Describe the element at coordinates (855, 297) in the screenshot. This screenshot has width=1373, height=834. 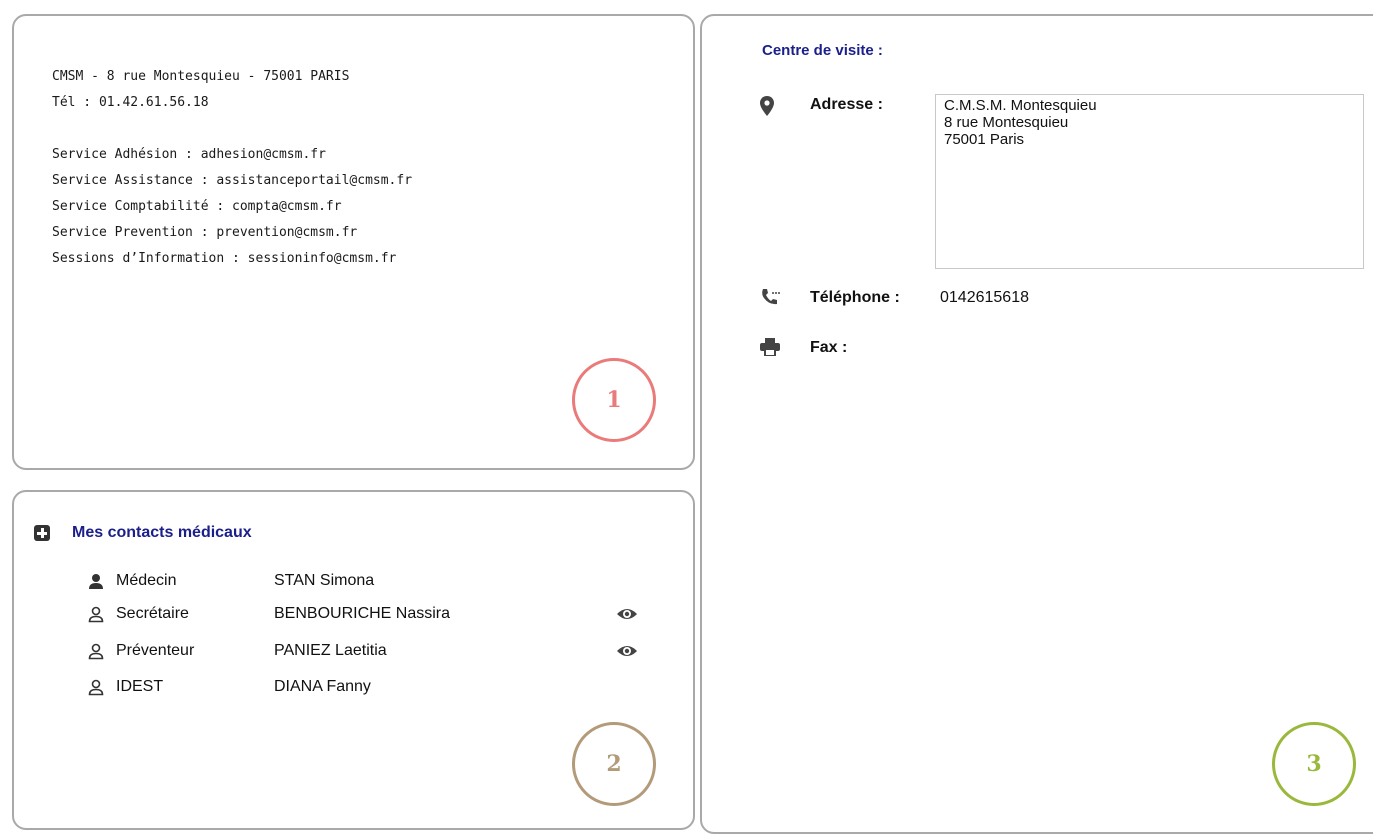
I see `phone-label: Téléphone :` at that location.